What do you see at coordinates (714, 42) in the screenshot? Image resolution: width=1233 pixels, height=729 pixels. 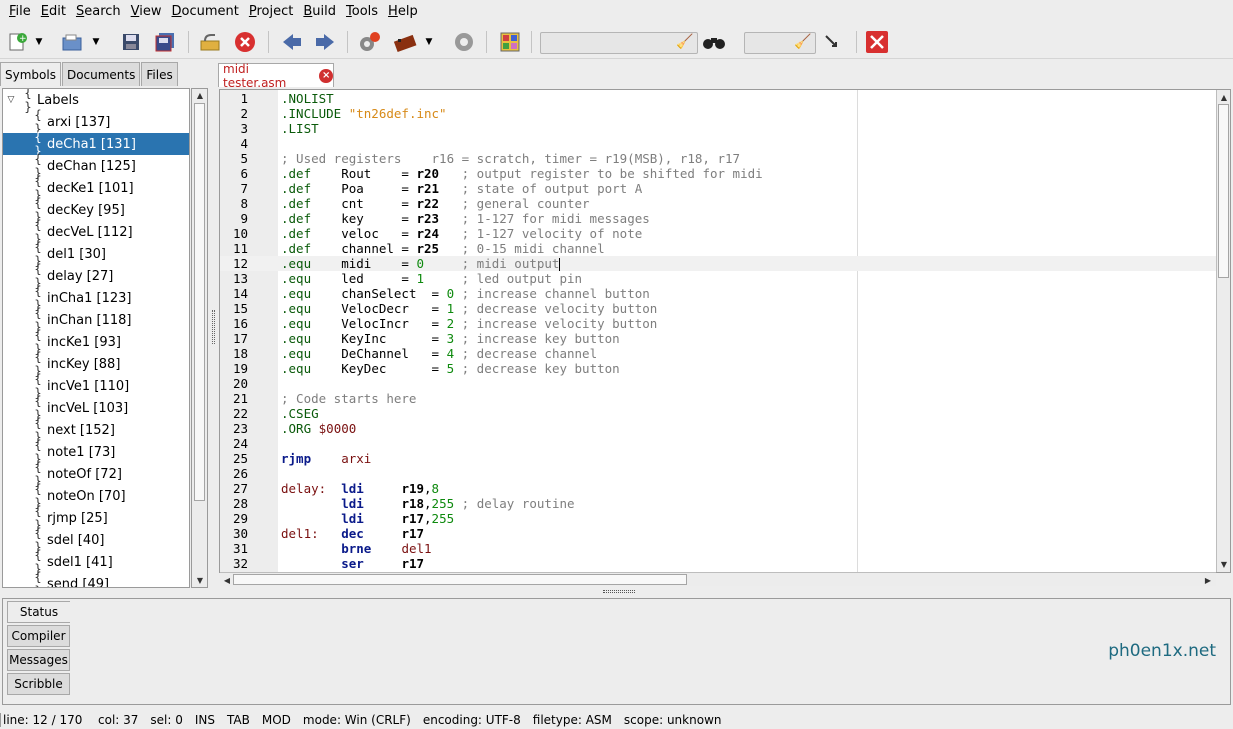 I see `find-icon` at bounding box center [714, 42].